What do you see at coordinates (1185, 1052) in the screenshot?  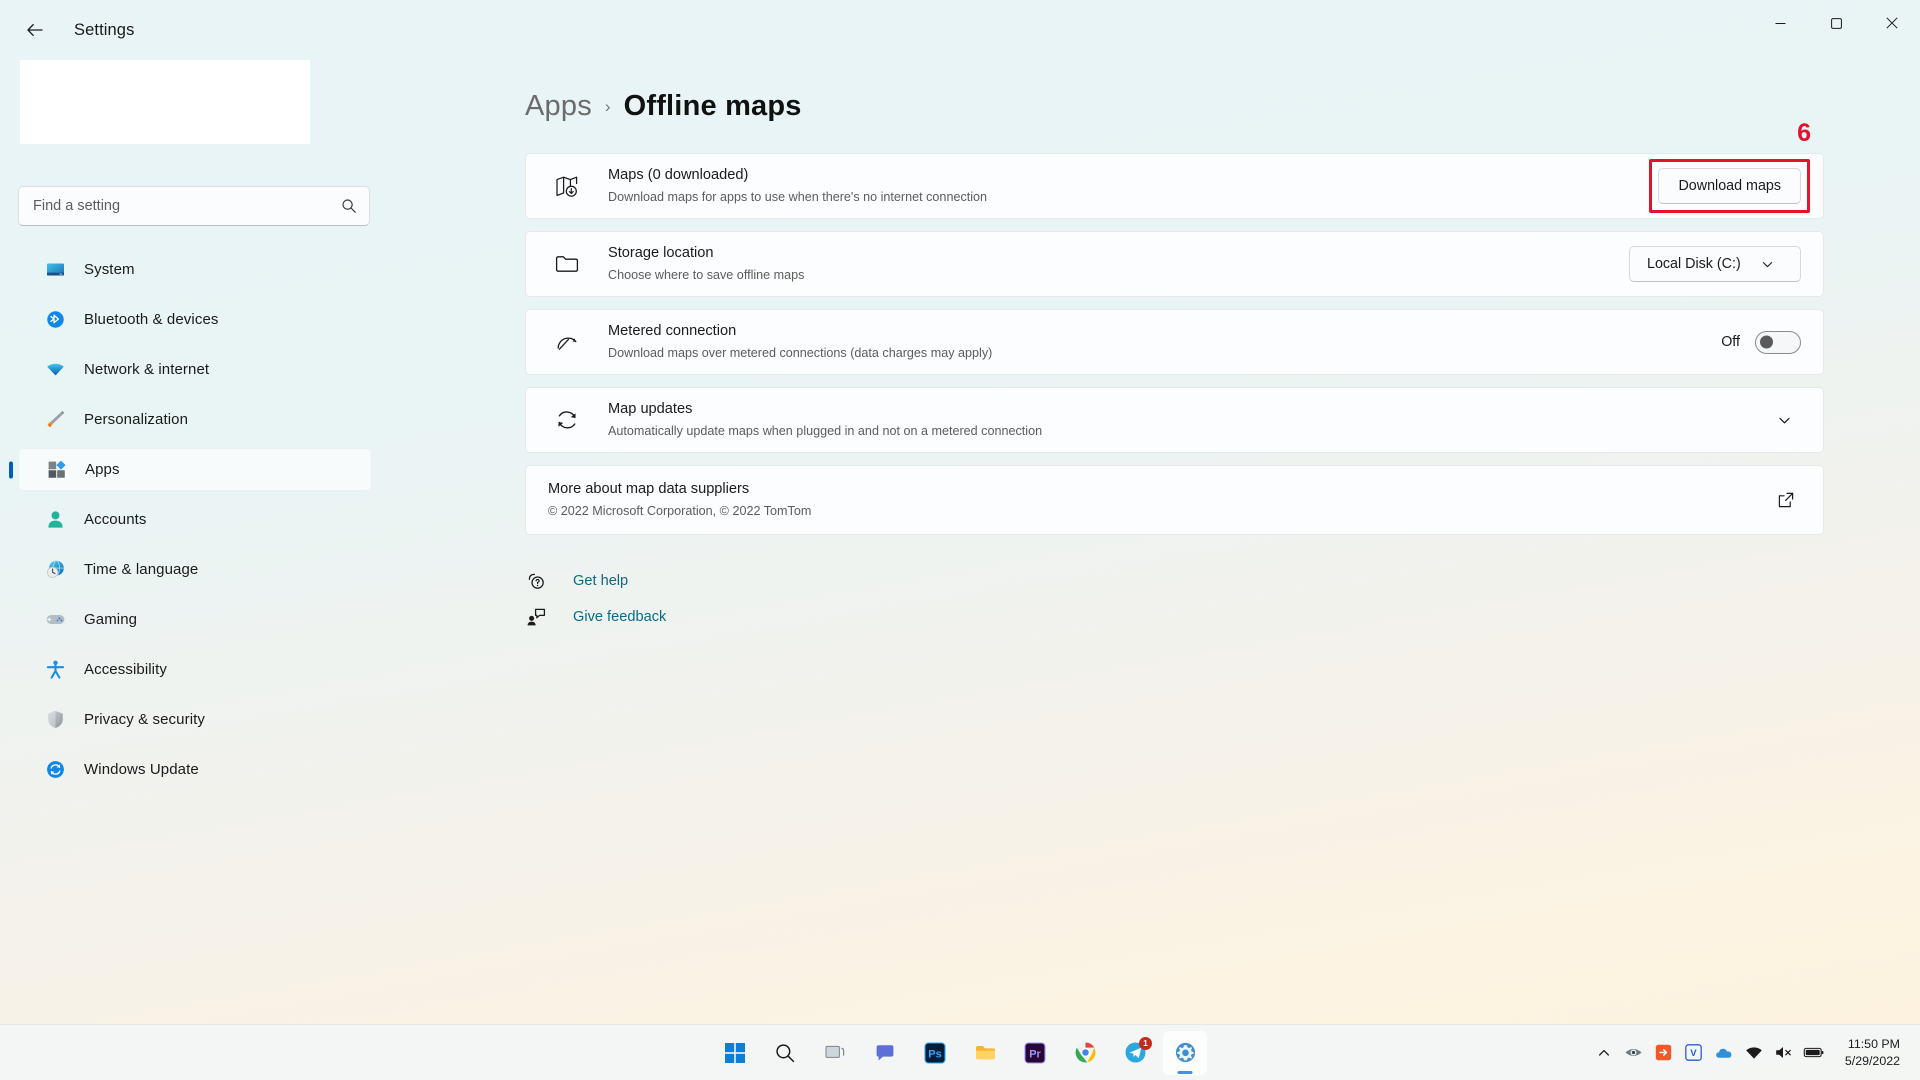 I see `settings-button` at bounding box center [1185, 1052].